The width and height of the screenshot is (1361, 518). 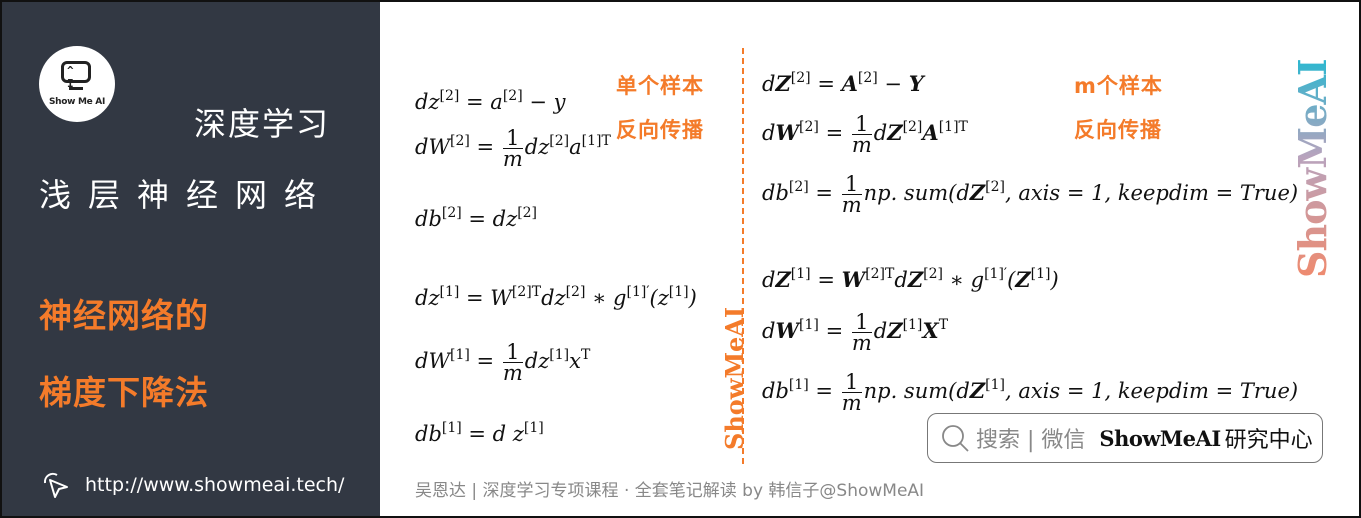 What do you see at coordinates (476, 218) in the screenshot?
I see `eq-single-db2: db[2] = dz[2]` at bounding box center [476, 218].